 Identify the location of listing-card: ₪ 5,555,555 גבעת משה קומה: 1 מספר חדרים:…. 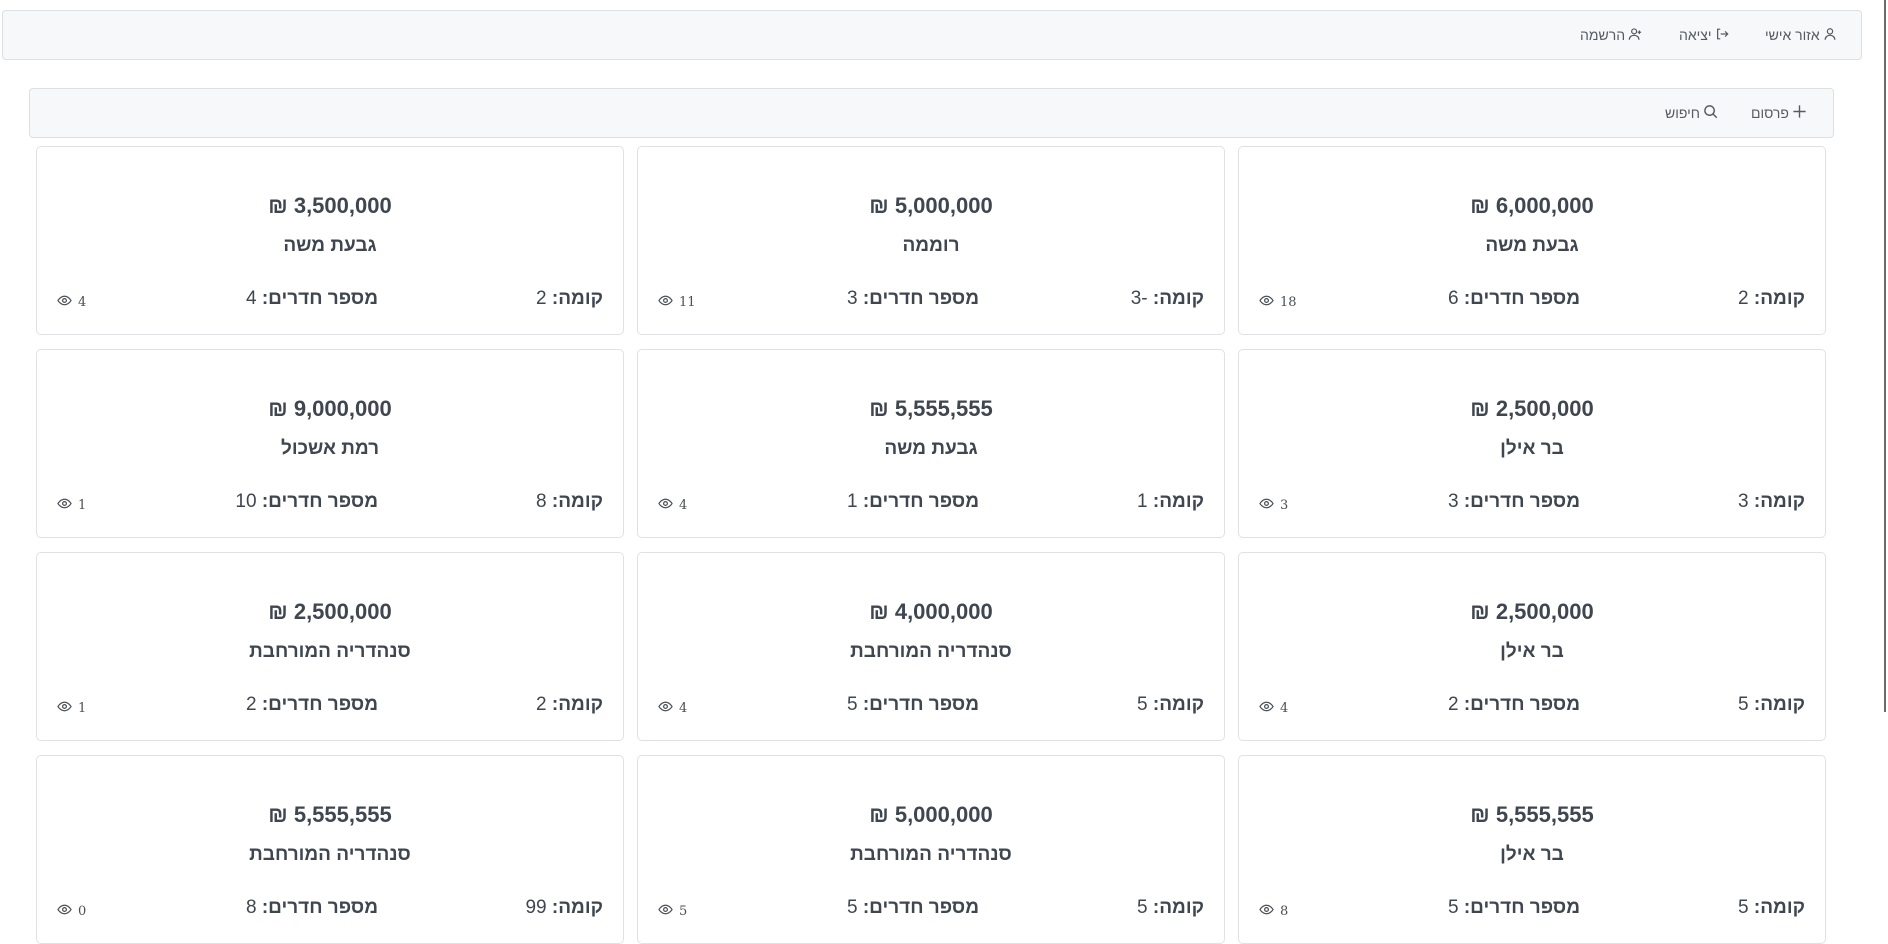
(931, 443).